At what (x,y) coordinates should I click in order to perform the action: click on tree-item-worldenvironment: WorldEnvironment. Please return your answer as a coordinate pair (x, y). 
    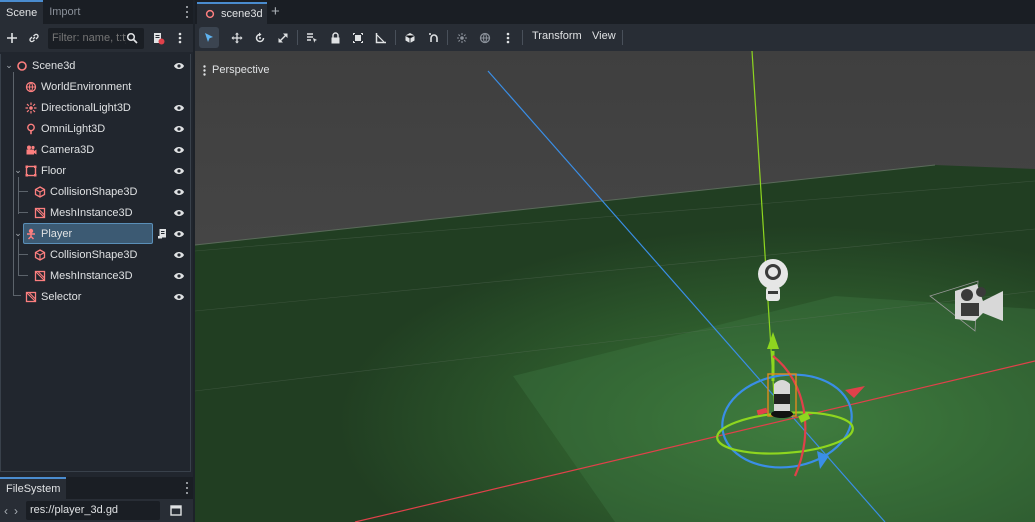
    Looking at the image, I should click on (95, 86).